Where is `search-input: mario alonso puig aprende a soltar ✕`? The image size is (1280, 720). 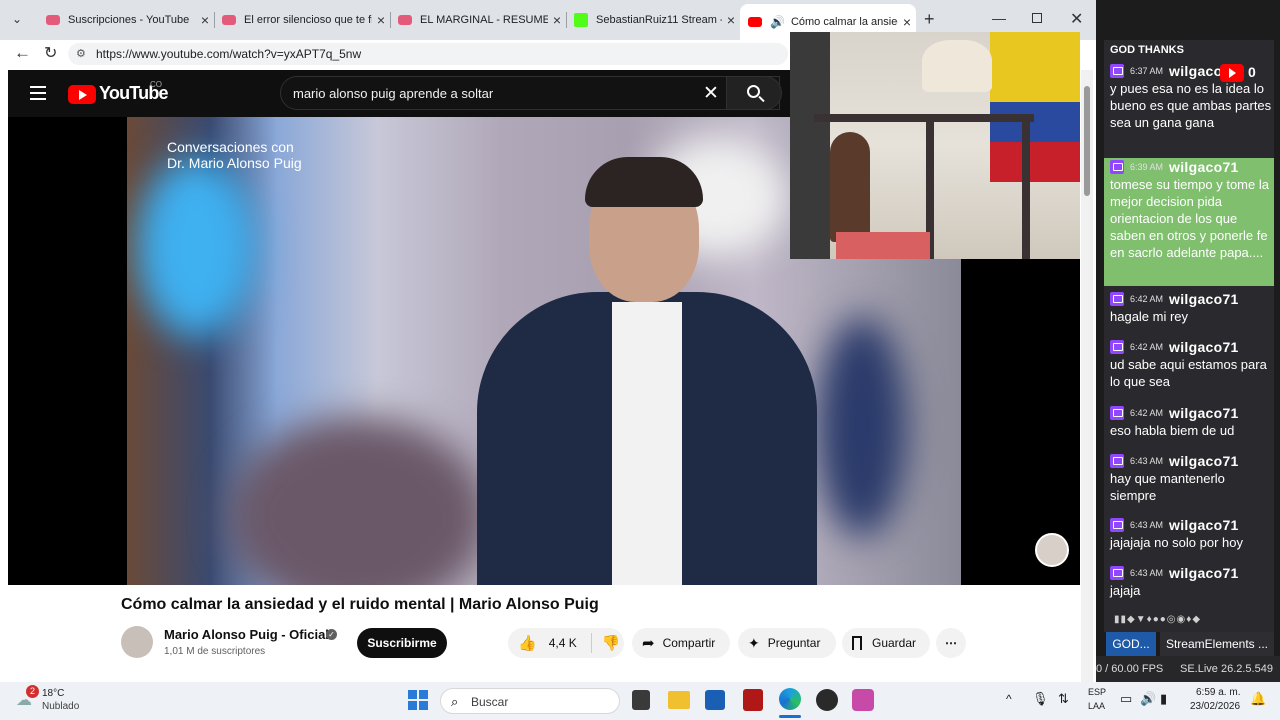 search-input: mario alonso puig aprende a soltar ✕ is located at coordinates (530, 93).